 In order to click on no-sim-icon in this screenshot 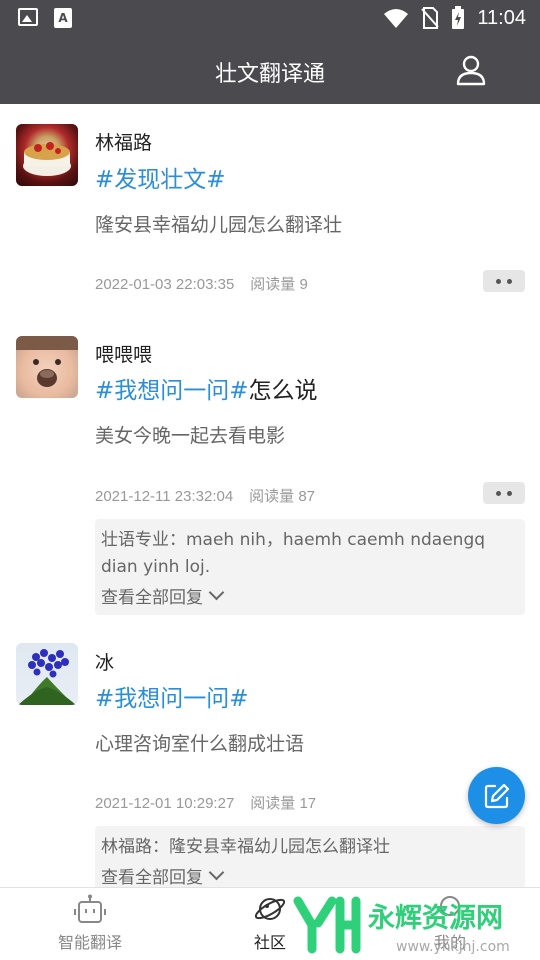, I will do `click(430, 18)`.